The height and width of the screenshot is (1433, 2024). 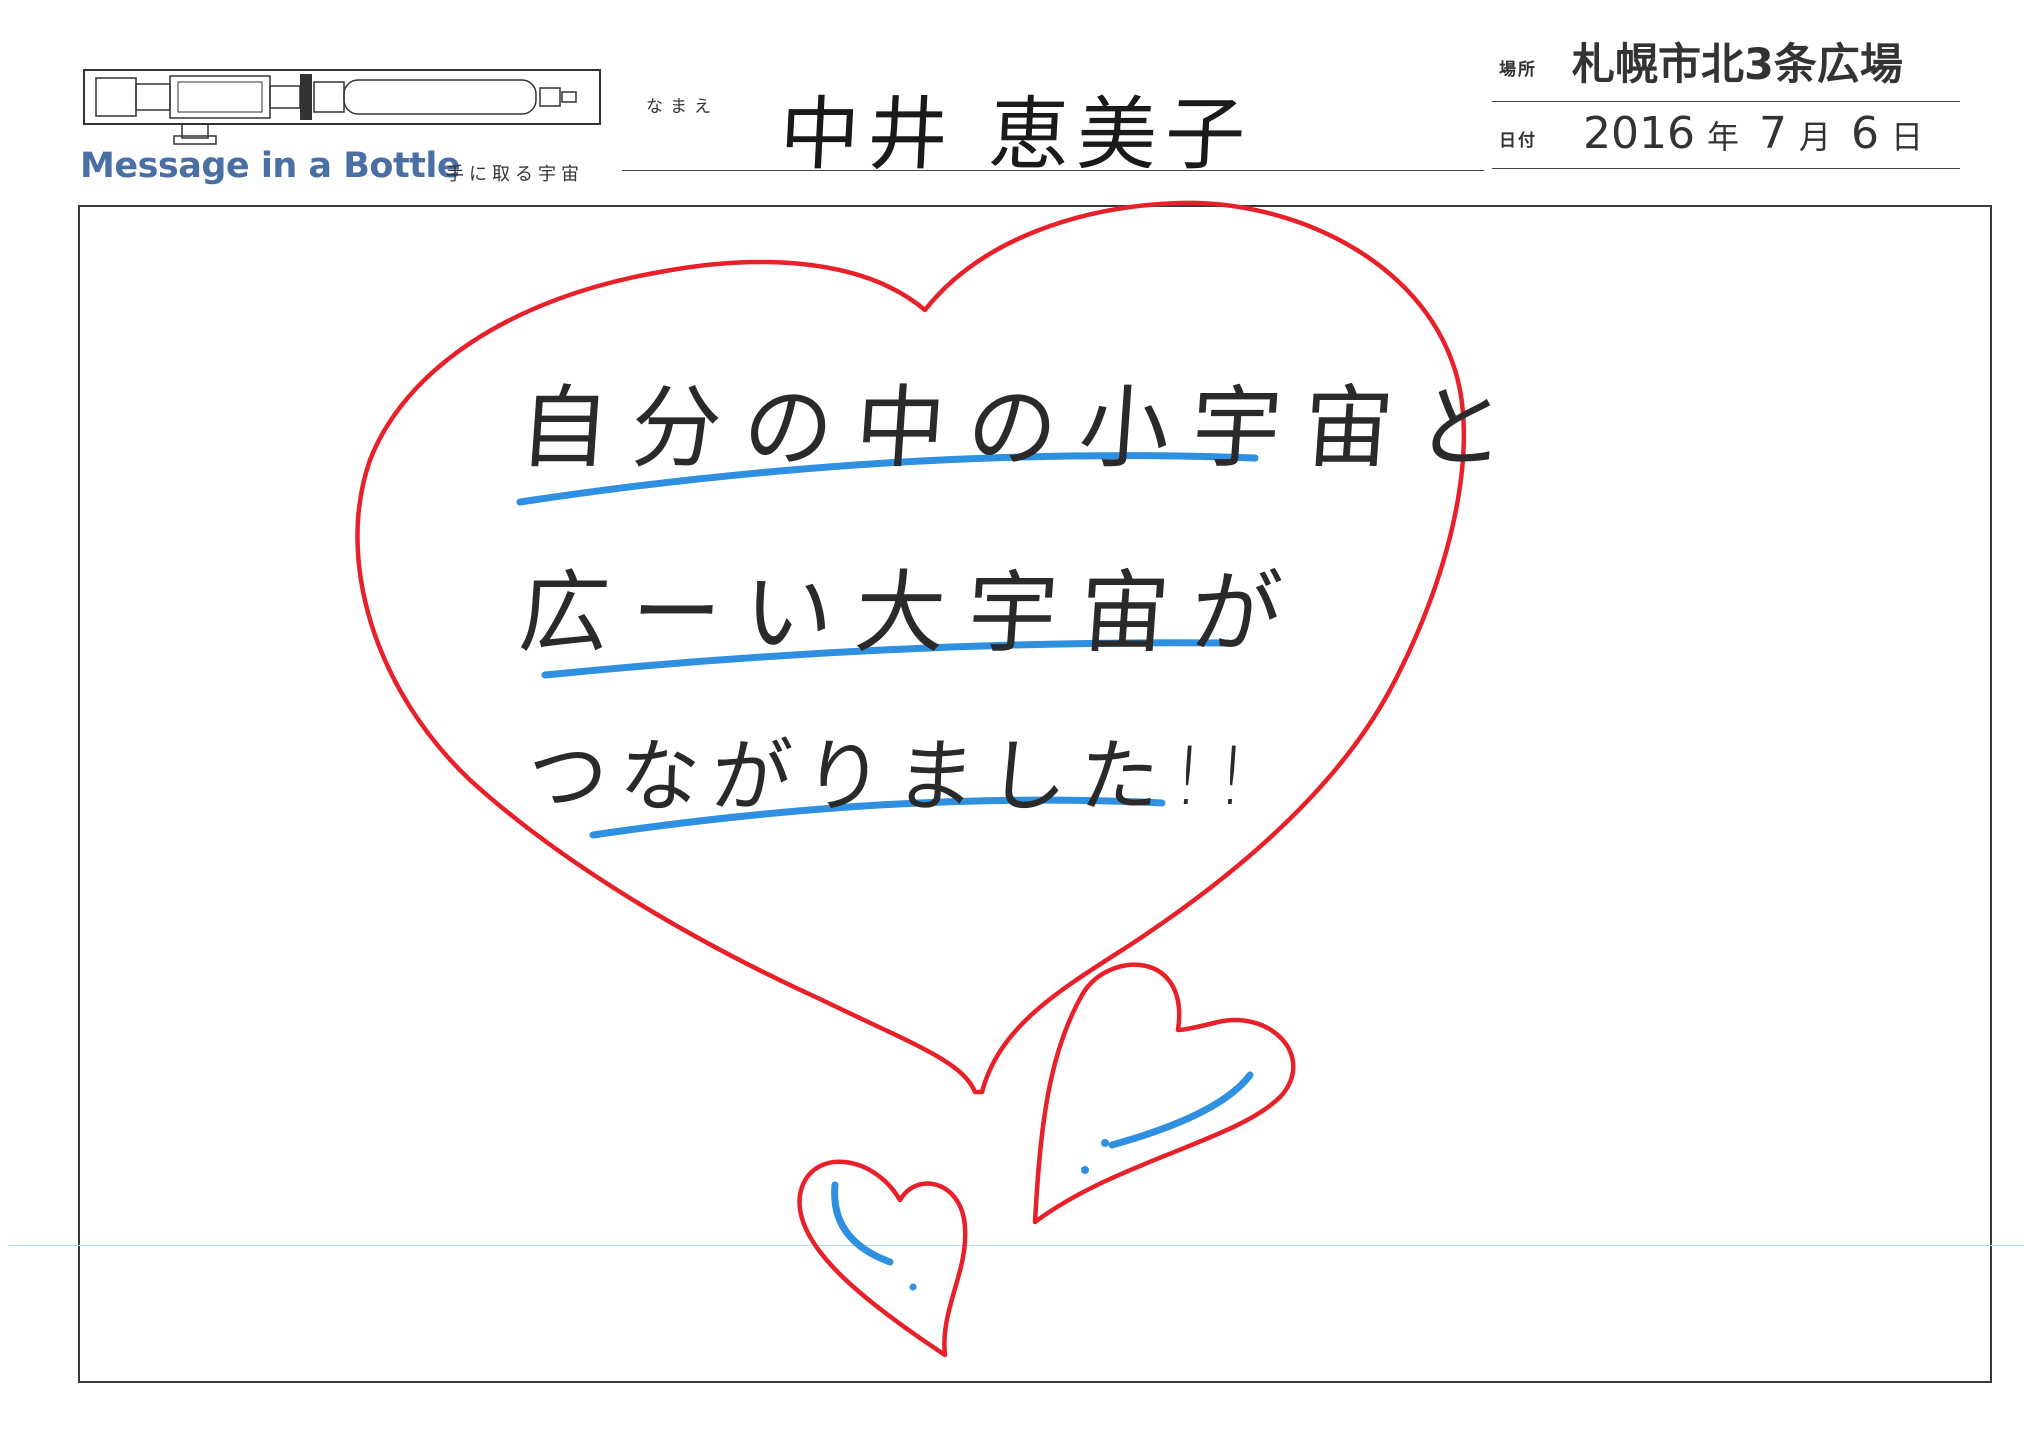 What do you see at coordinates (893, 776) in the screenshot?
I see `message-line-3: つながりました!!` at bounding box center [893, 776].